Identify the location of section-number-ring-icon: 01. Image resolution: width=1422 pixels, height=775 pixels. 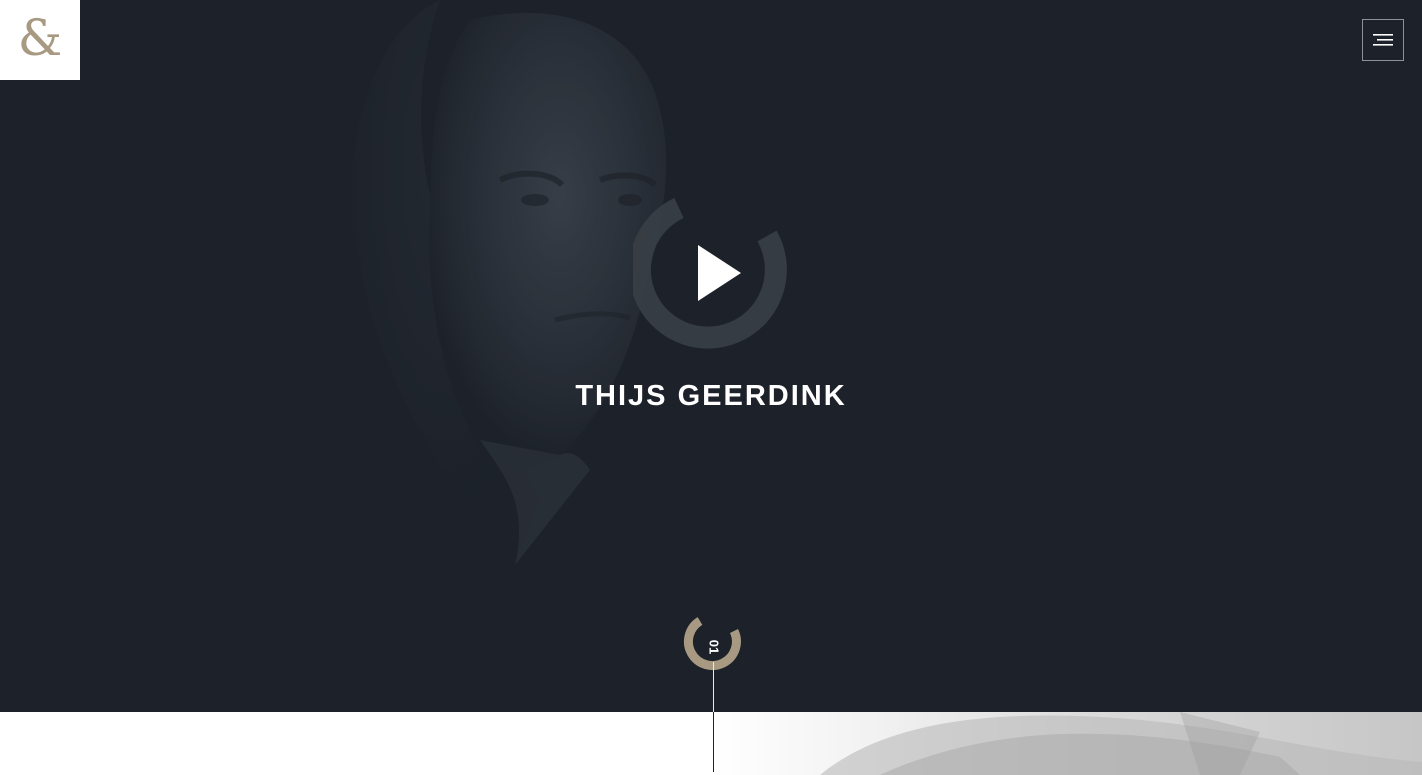
(712, 644).